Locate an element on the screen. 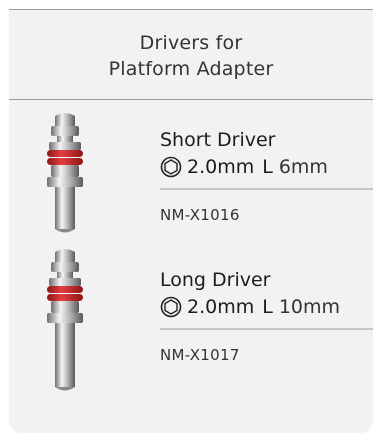 This screenshot has width=382, height=436. product-spec: 2.0mm L 10mm is located at coordinates (265, 307).